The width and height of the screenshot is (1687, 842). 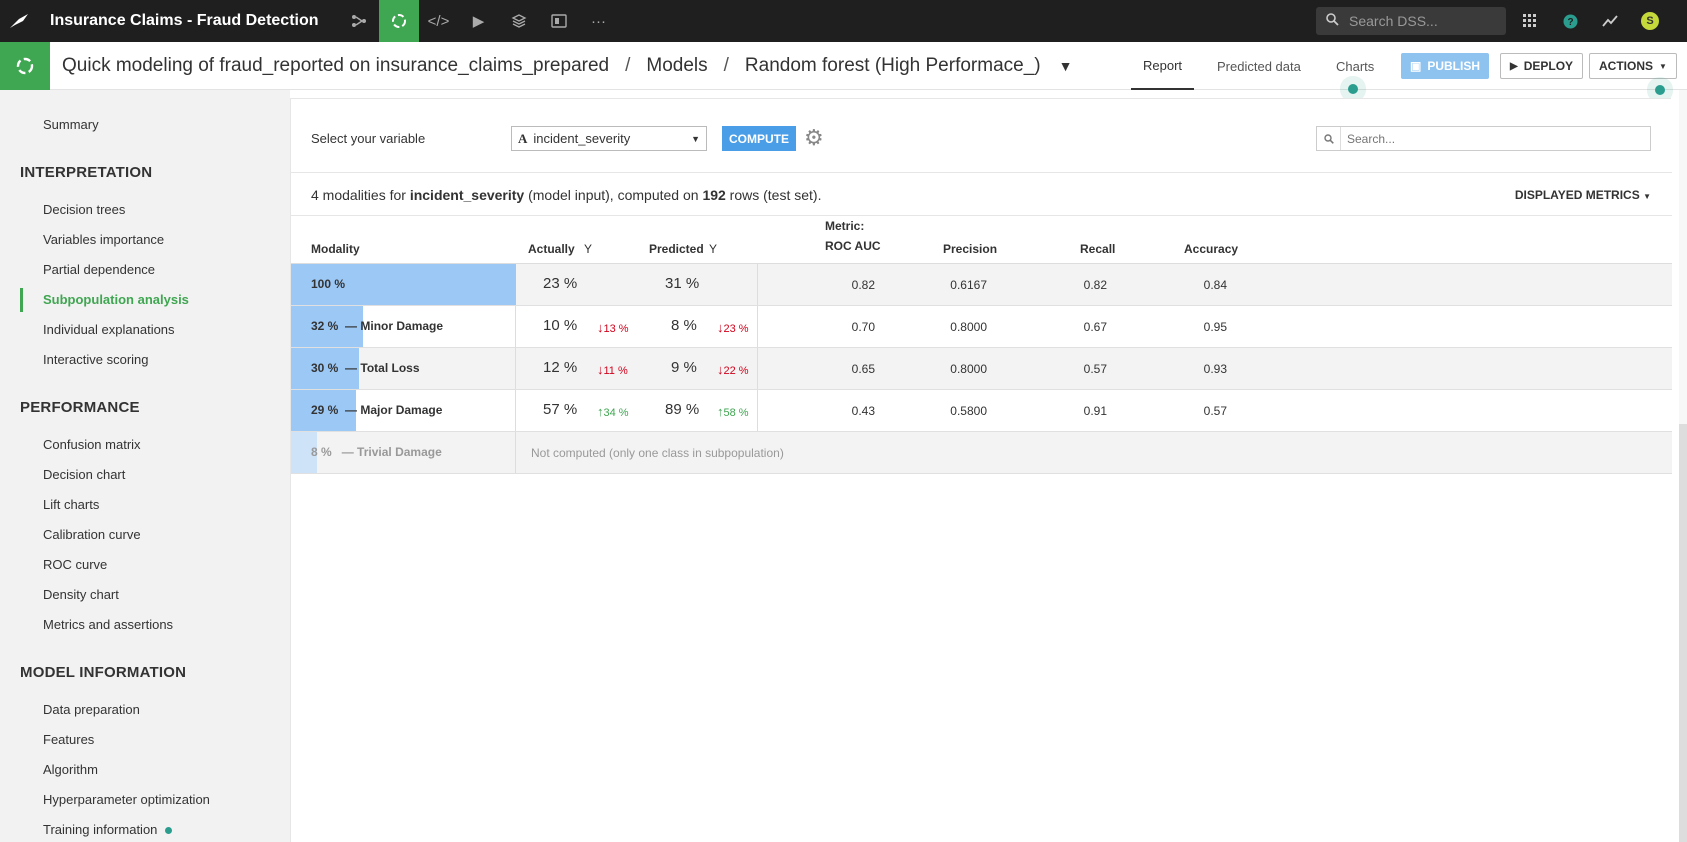 What do you see at coordinates (599, 21) in the screenshot?
I see `more-icon: ···` at bounding box center [599, 21].